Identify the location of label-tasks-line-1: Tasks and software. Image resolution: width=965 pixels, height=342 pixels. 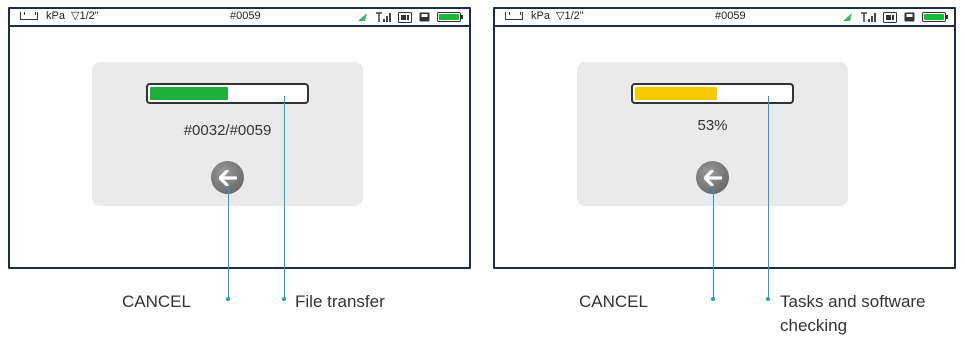
(853, 301).